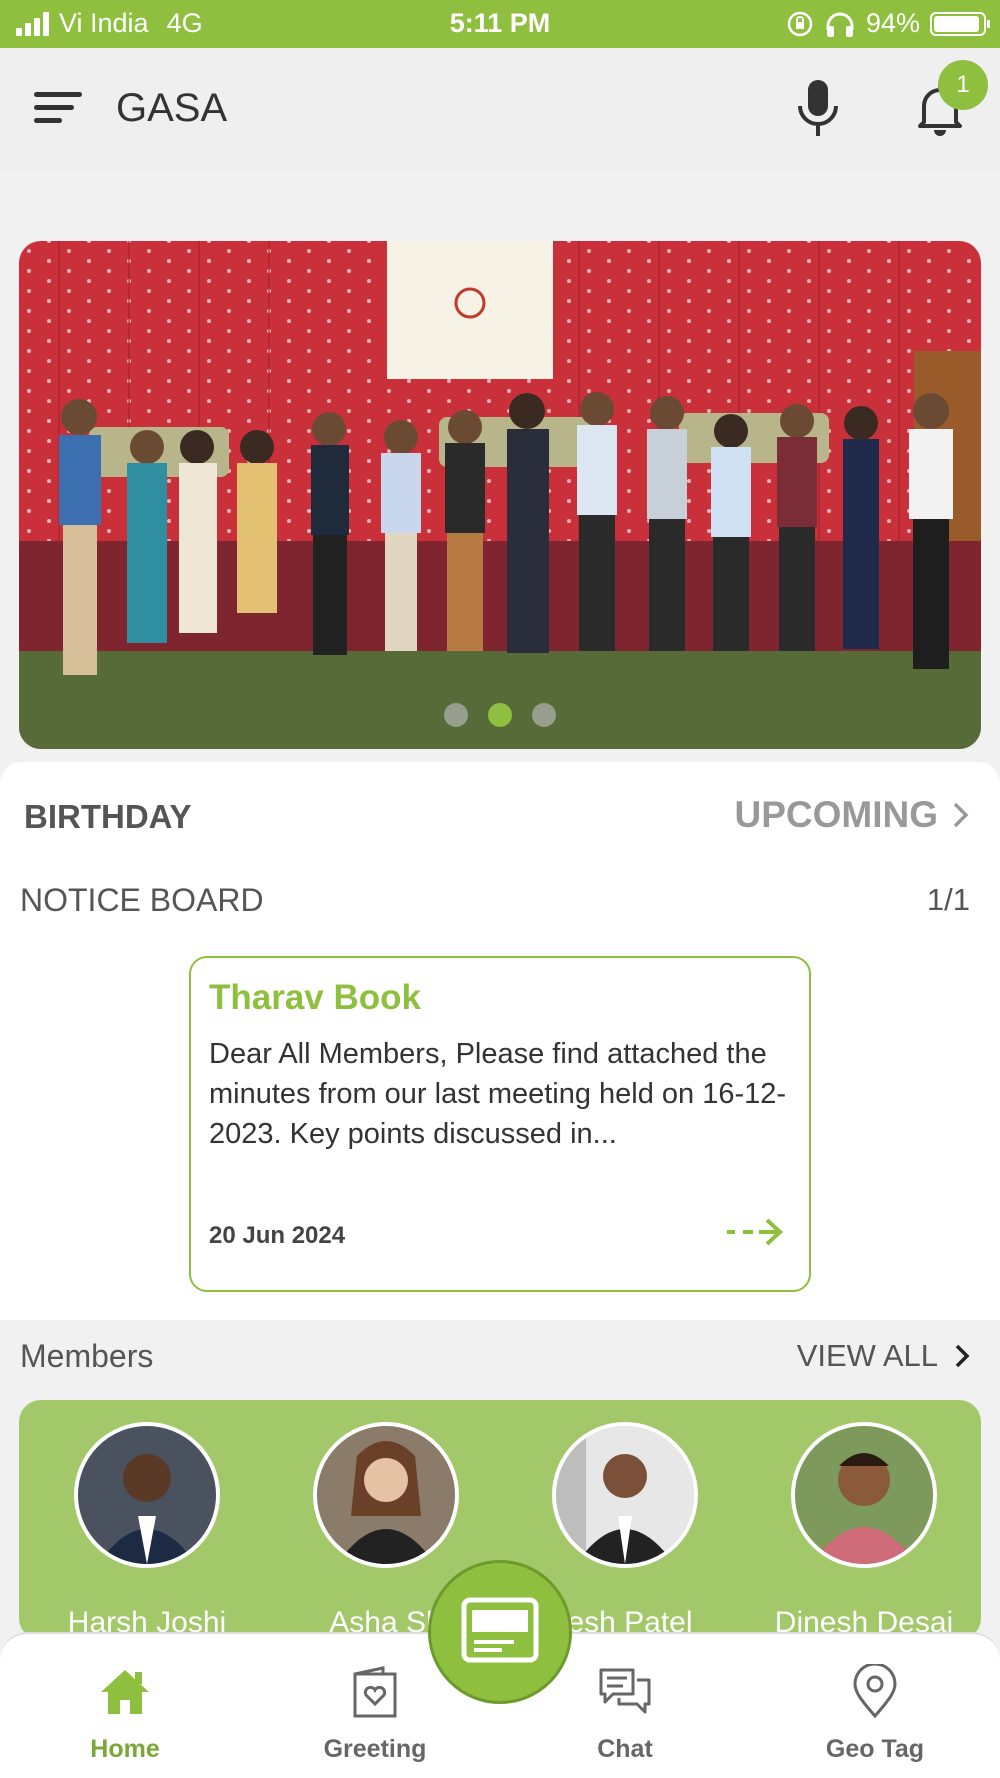 Image resolution: width=1000 pixels, height=1778 pixels. Describe the element at coordinates (172, 108) in the screenshot. I see `app-title: GASA` at that location.